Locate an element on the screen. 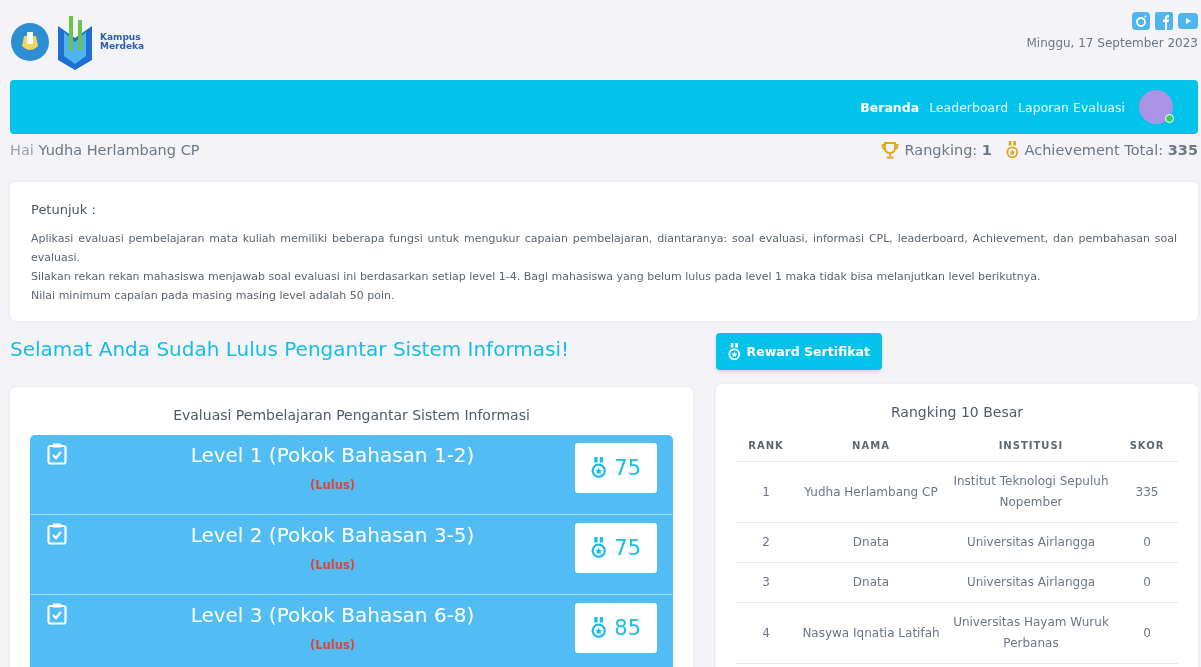  table-cell: Institut Teknologi Sepuluh Nopember is located at coordinates (1031, 492).